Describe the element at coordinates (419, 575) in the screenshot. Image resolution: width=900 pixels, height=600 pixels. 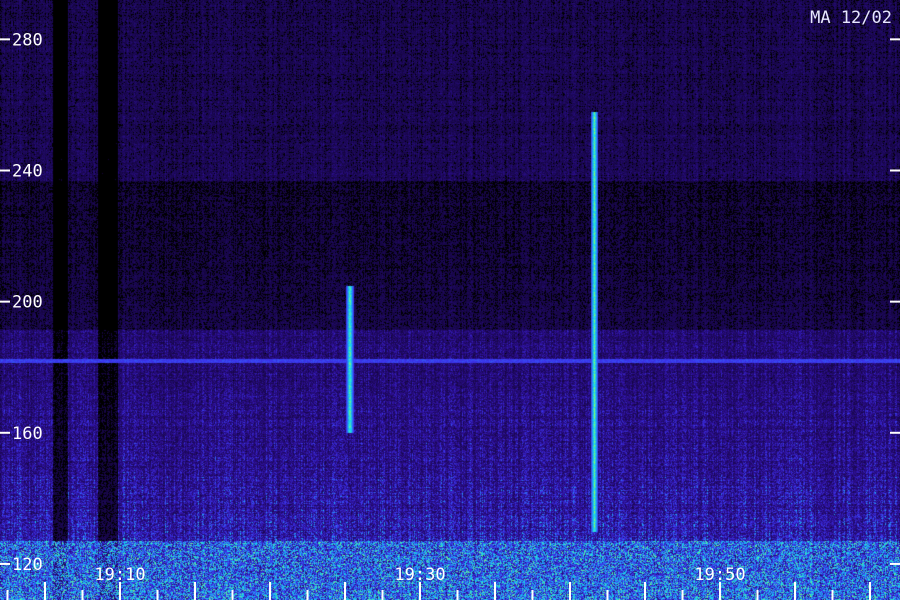
I see `x-tick-label: 19:30` at that location.